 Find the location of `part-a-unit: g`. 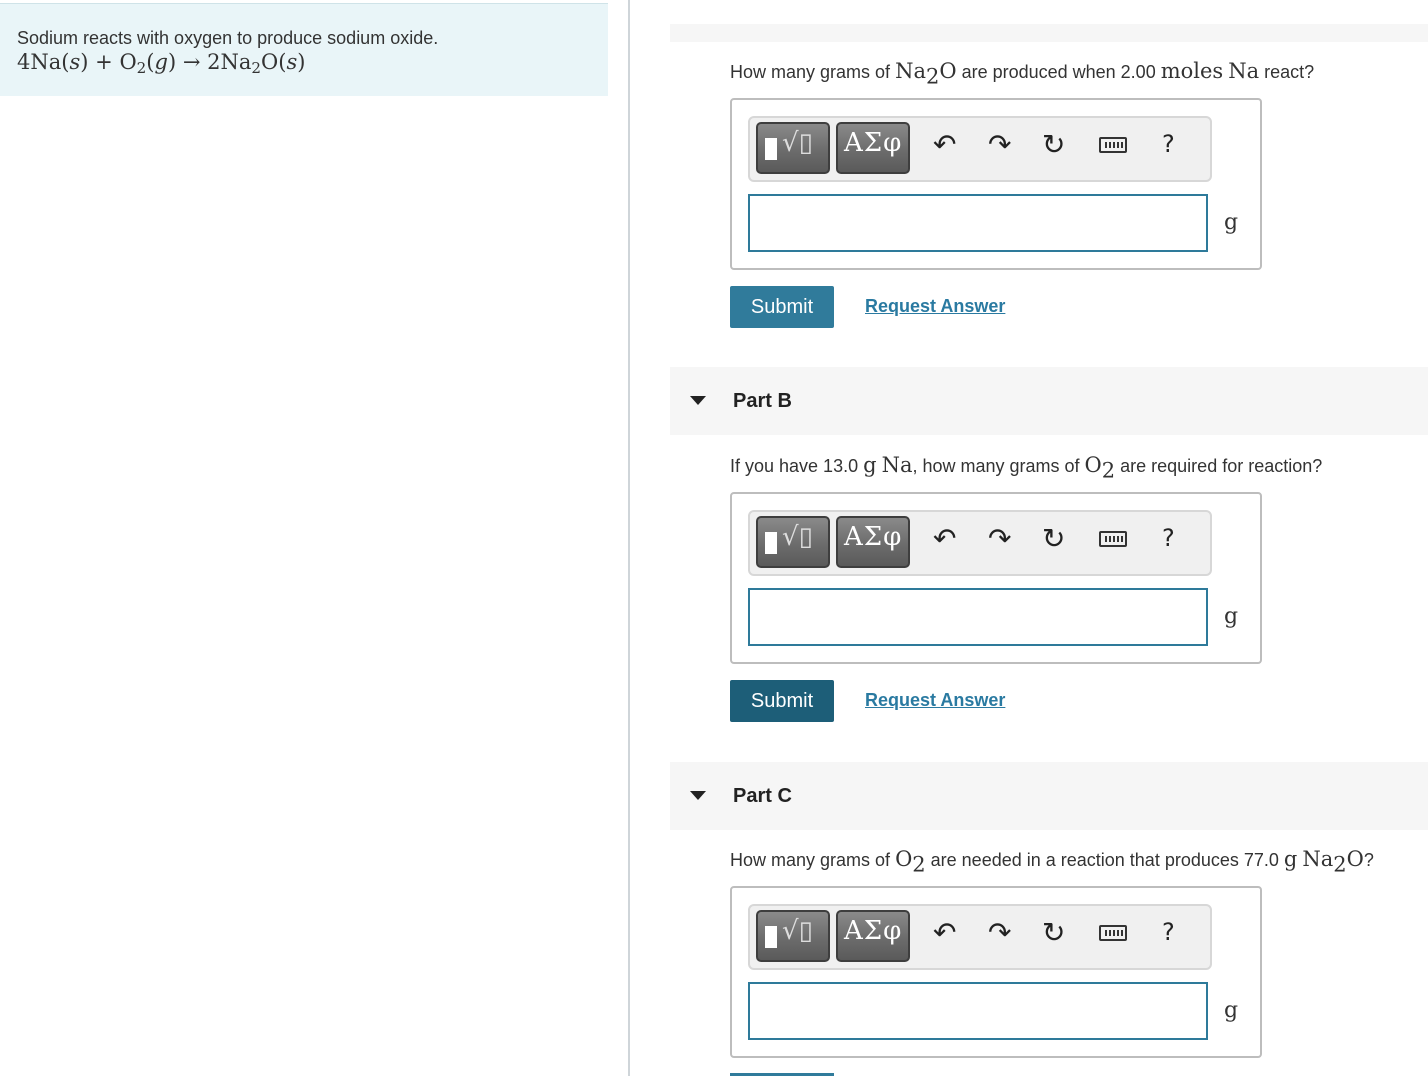

part-a-unit: g is located at coordinates (1231, 222).